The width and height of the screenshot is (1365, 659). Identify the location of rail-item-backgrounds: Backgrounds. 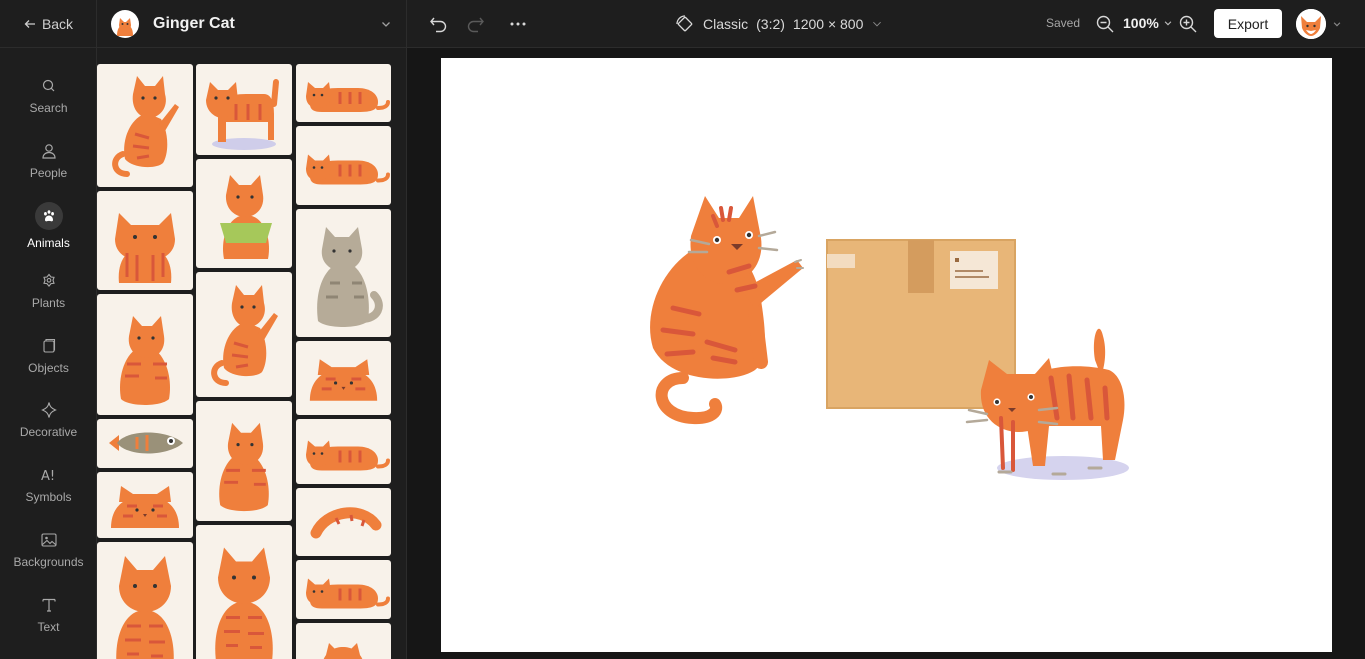
(48, 550).